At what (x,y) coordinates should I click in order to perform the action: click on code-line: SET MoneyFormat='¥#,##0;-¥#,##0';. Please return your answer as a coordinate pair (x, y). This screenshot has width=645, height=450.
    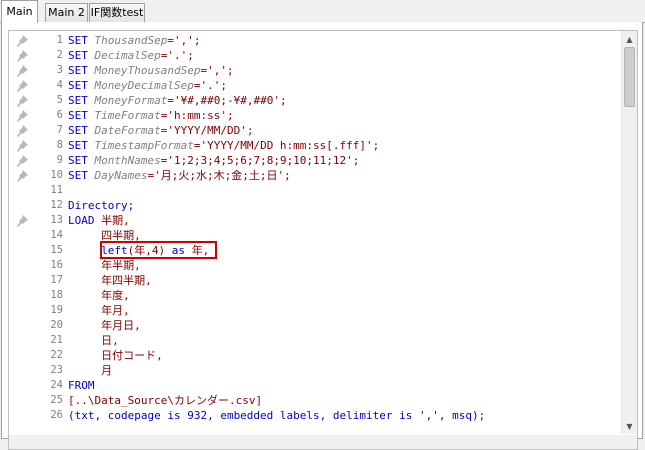
    Looking at the image, I should click on (177, 100).